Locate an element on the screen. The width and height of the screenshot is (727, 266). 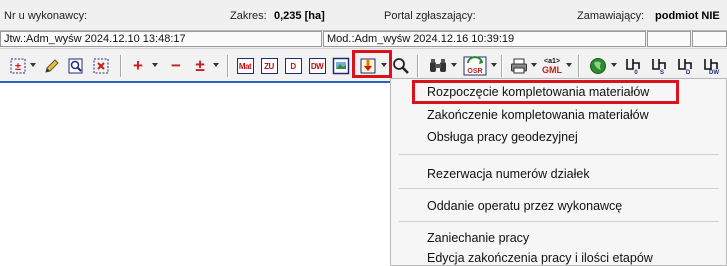
select-range-button: ± is located at coordinates (18, 66).